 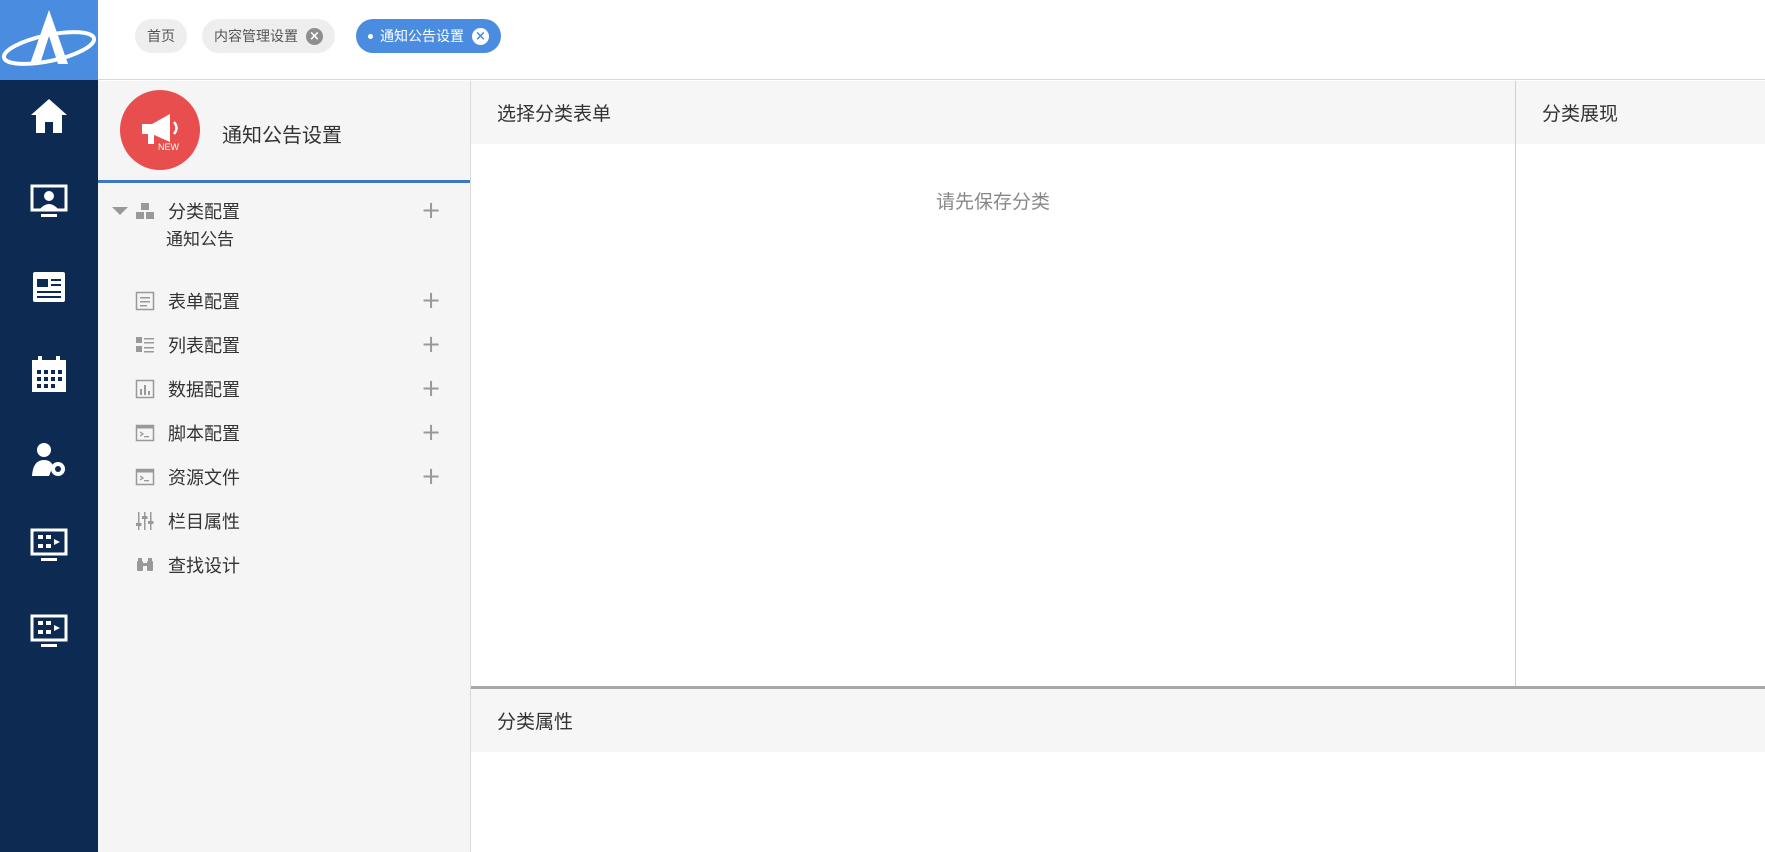 I want to click on tree-item-label: 脚本配置, so click(x=204, y=434).